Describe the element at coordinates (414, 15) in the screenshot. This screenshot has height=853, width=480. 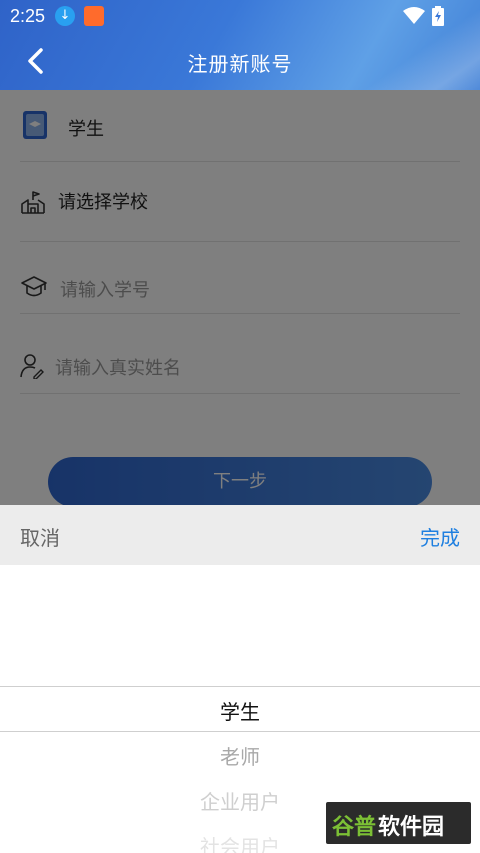
I see `wifi-icon` at that location.